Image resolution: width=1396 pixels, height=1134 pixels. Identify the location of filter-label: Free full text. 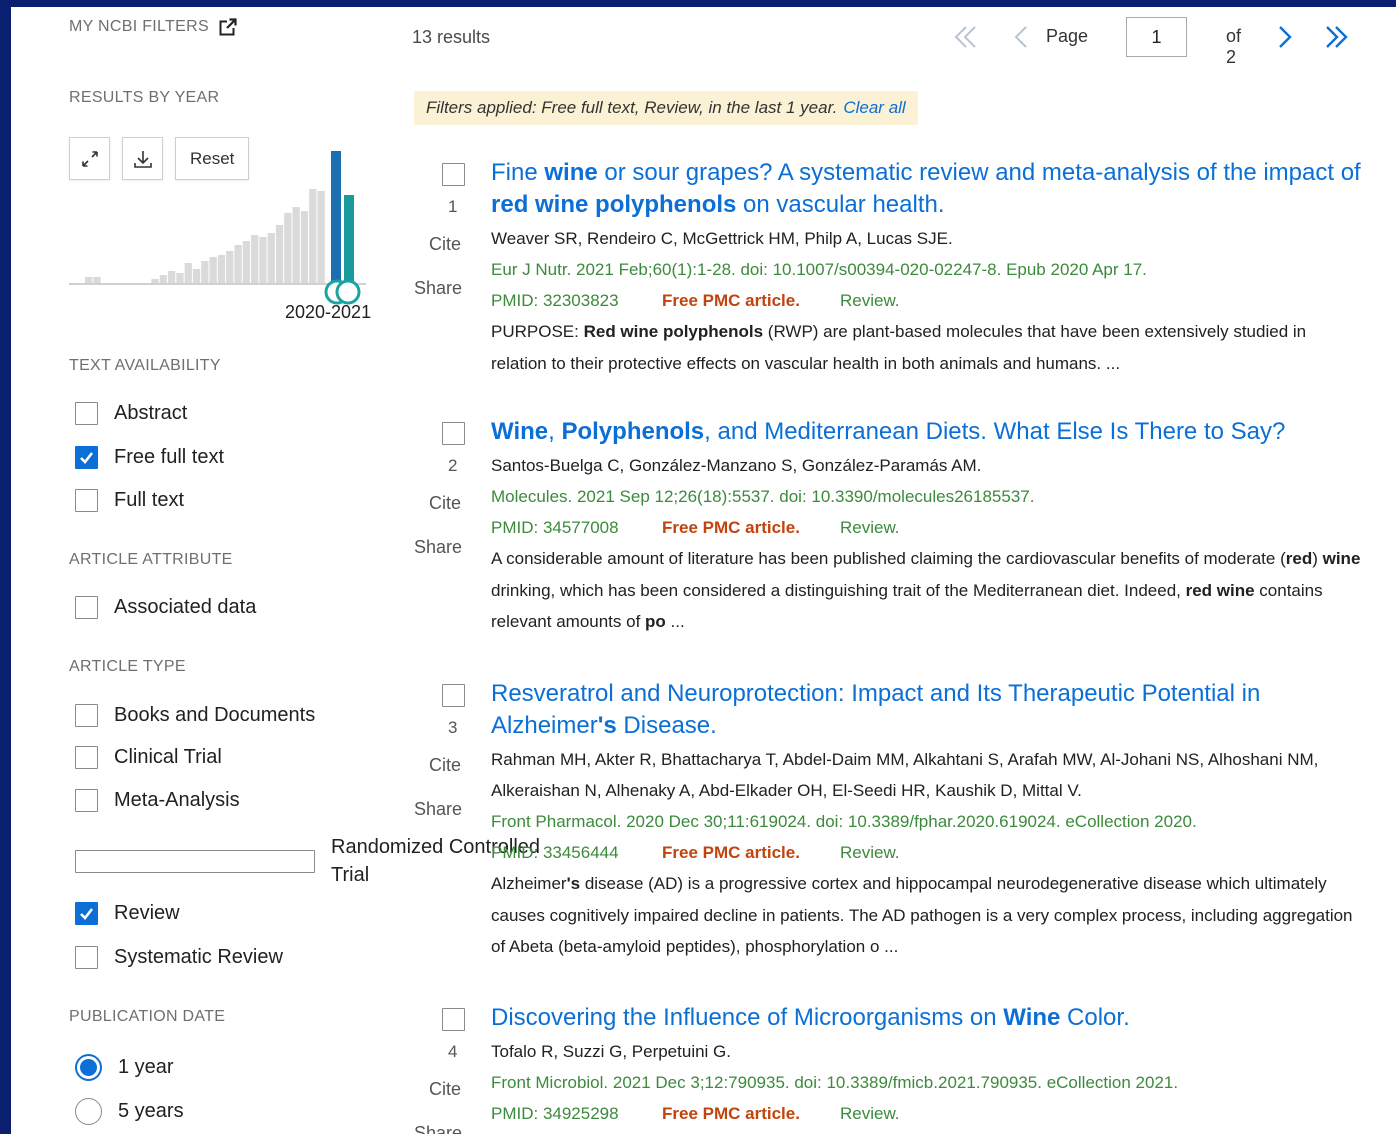
(169, 457).